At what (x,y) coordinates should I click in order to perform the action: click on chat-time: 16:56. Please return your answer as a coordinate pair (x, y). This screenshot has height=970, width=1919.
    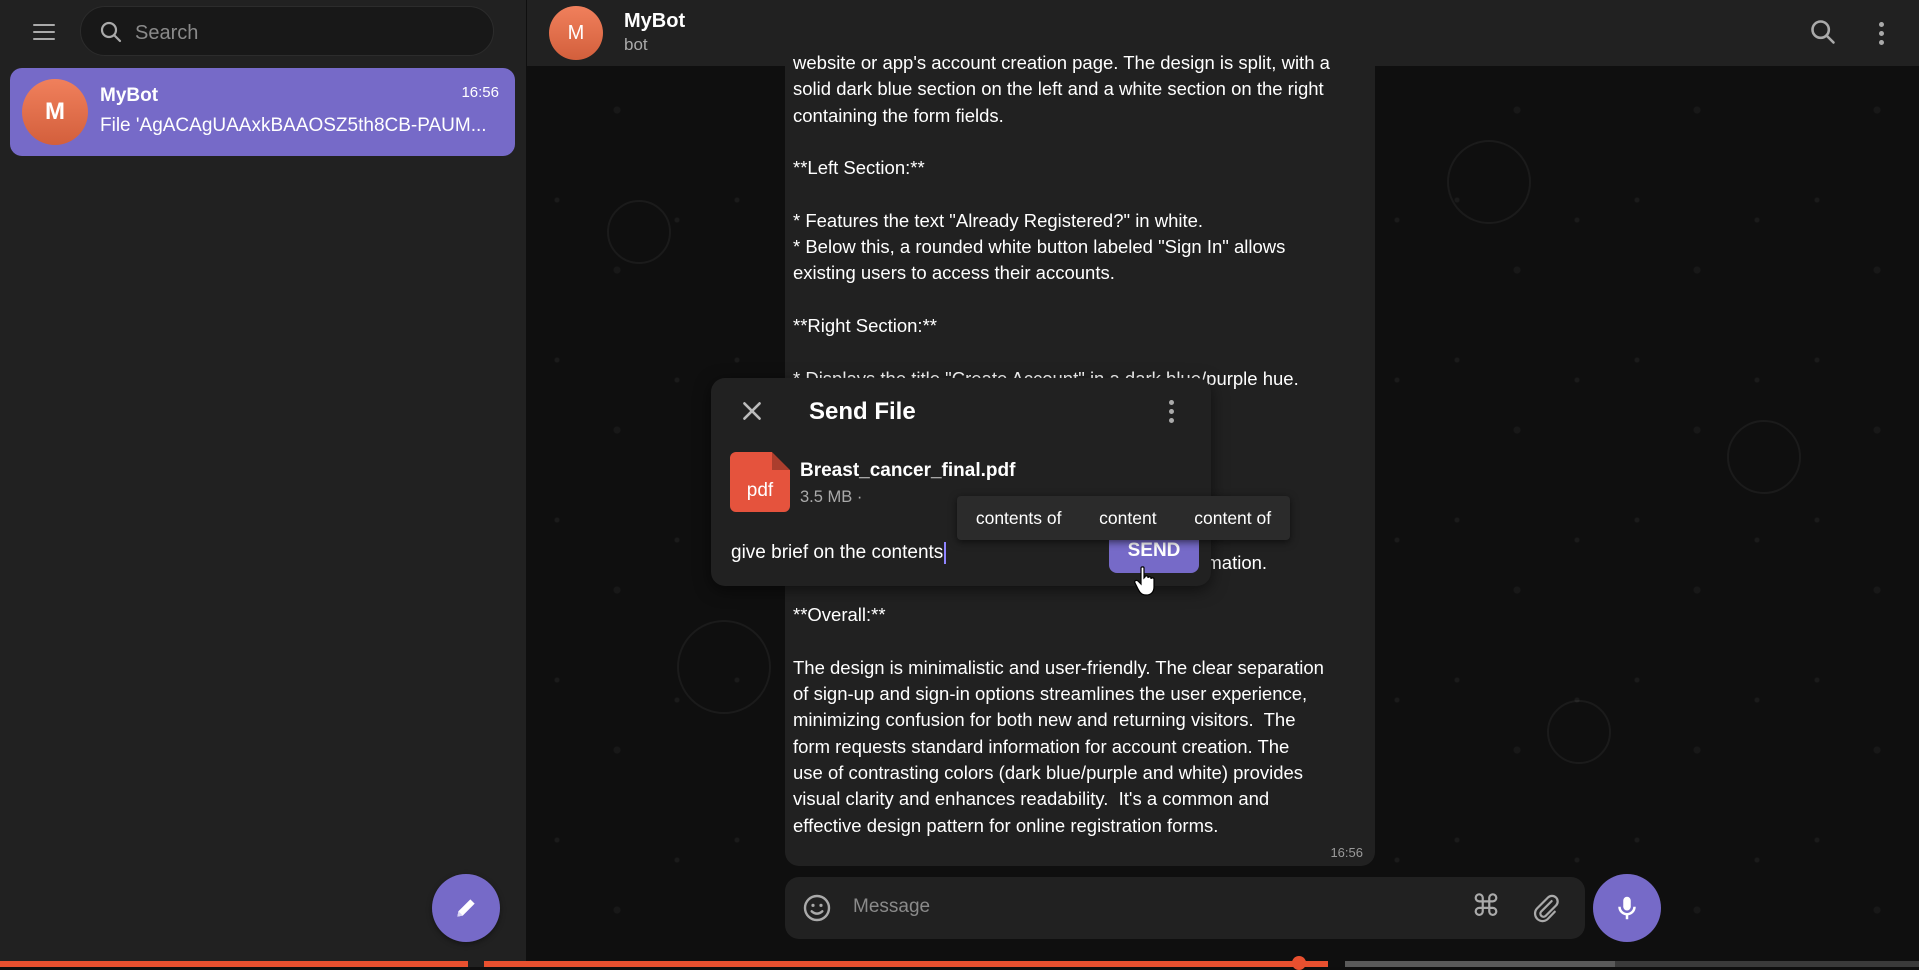
    Looking at the image, I should click on (480, 92).